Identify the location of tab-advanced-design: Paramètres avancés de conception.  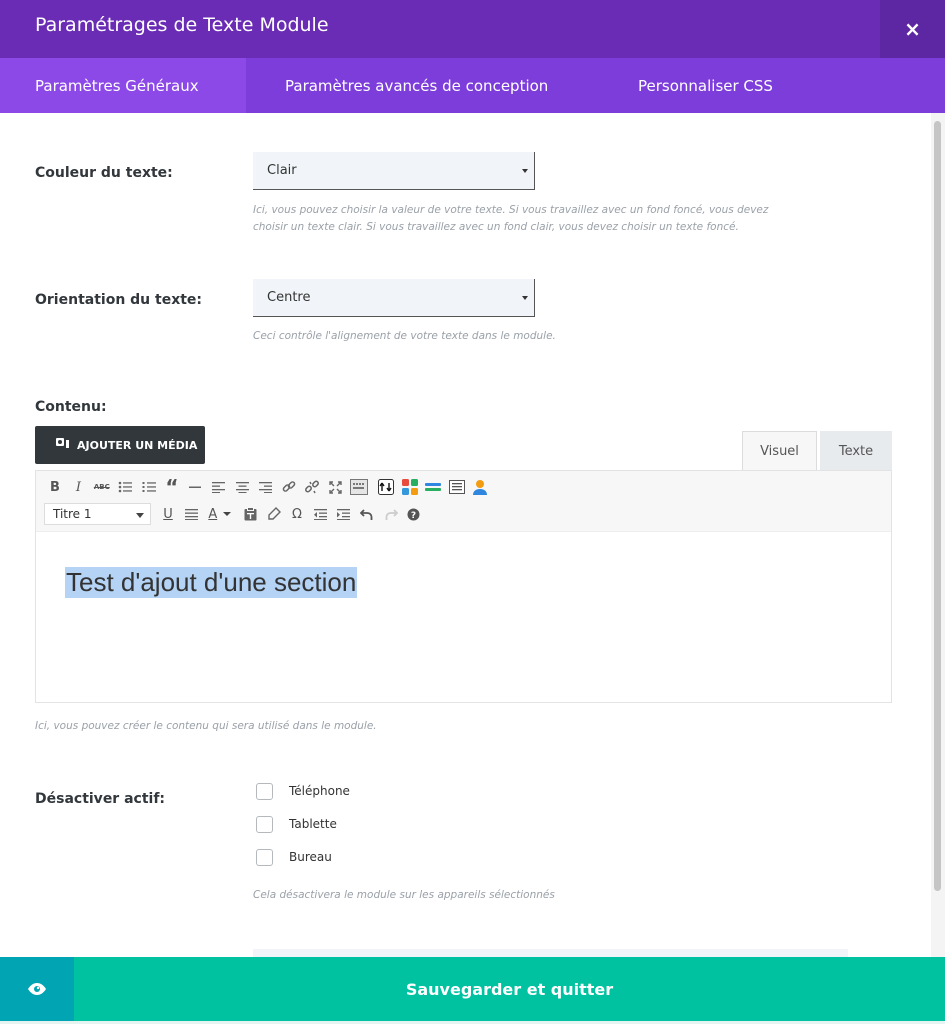
(423, 85).